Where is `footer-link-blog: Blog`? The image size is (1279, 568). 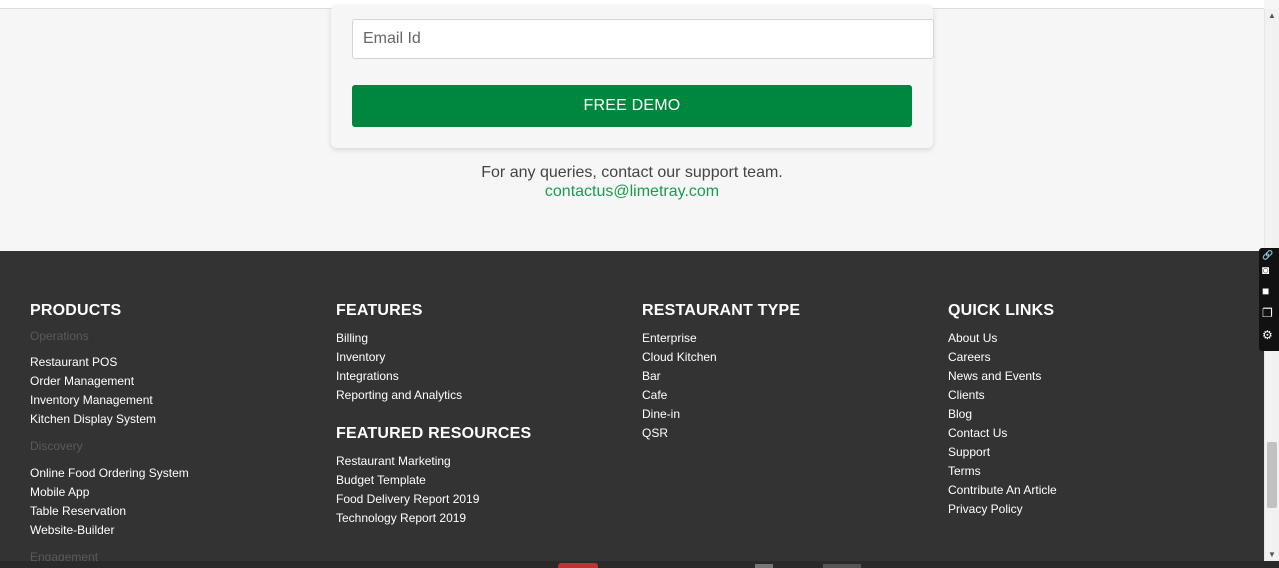 footer-link-blog: Blog is located at coordinates (960, 414).